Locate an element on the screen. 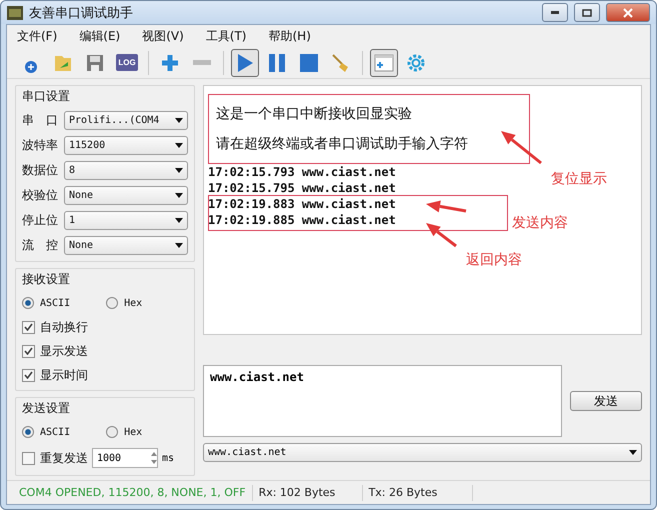 This screenshot has width=657, height=510. group-title: 接收设置 is located at coordinates (46, 279).